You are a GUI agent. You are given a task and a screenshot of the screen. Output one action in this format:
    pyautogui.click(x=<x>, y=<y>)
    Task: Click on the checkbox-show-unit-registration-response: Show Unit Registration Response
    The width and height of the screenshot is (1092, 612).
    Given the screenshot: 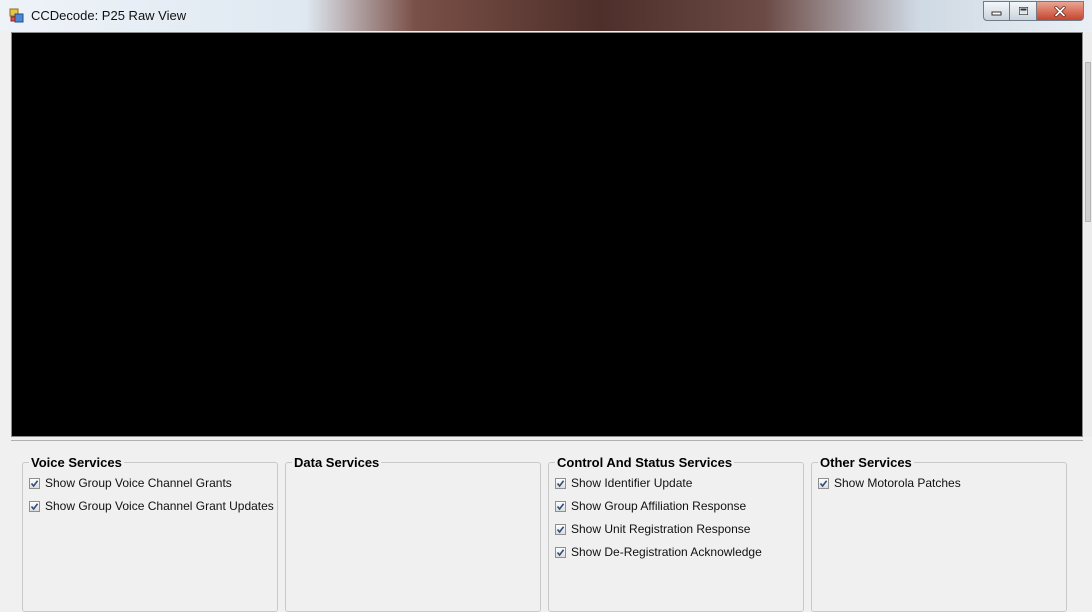 What is the action you would take?
    pyautogui.click(x=652, y=529)
    